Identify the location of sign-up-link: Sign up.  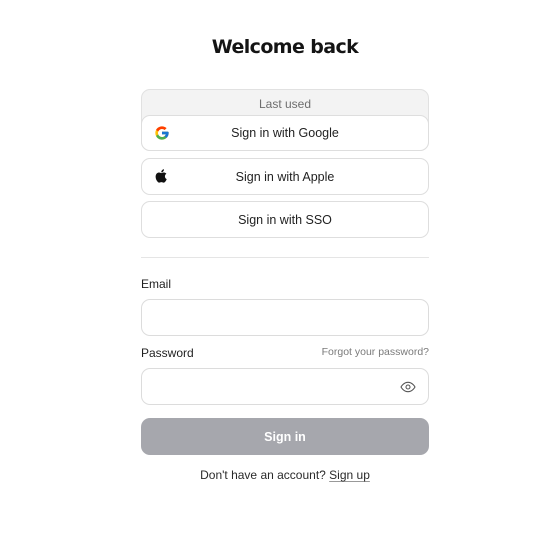
(349, 475).